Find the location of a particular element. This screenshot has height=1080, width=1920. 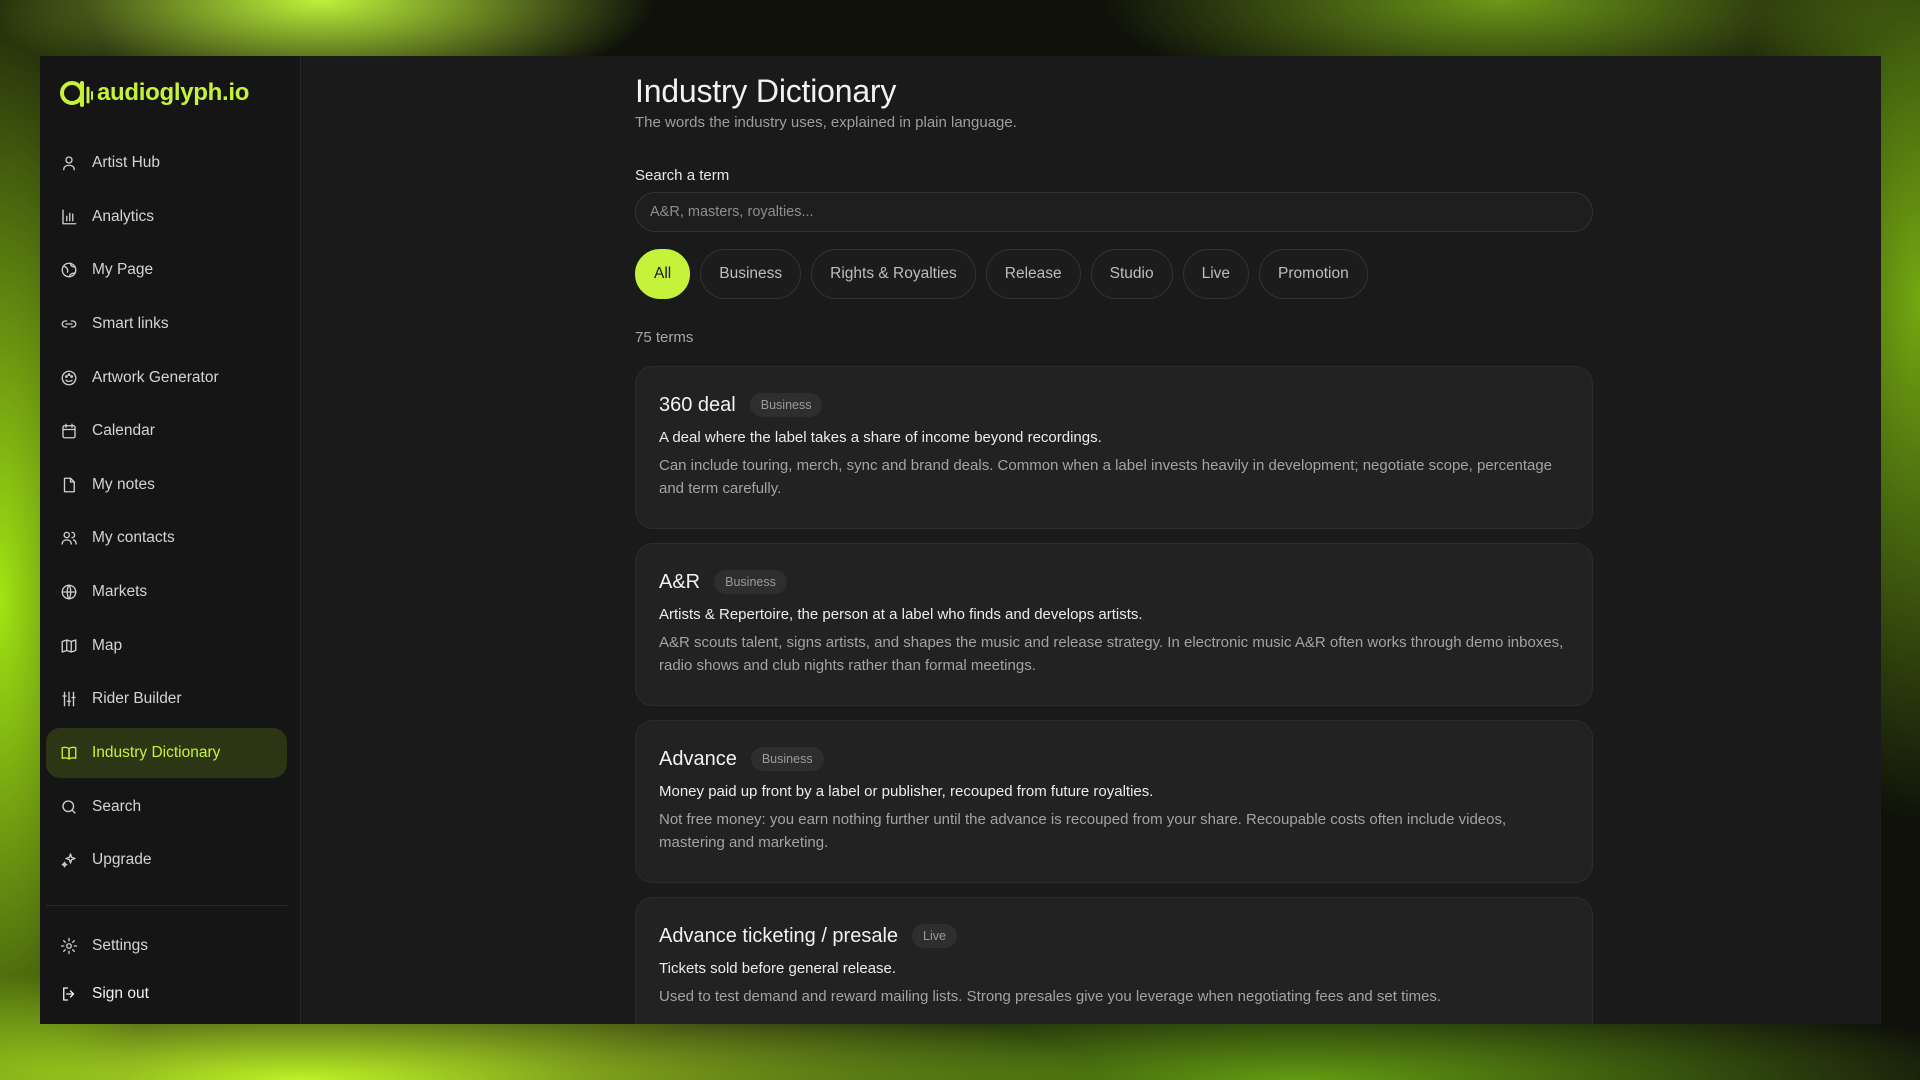

brand-logo: audioglyph.io is located at coordinates (154, 93).